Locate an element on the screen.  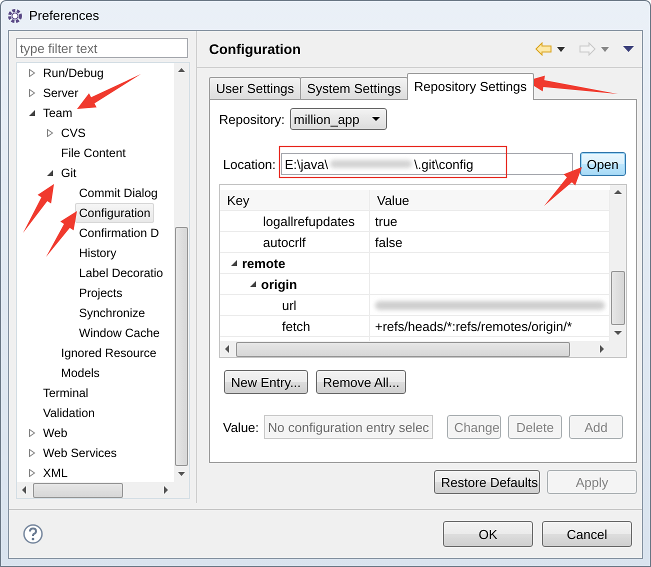
tab: User Settings is located at coordinates (255, 88).